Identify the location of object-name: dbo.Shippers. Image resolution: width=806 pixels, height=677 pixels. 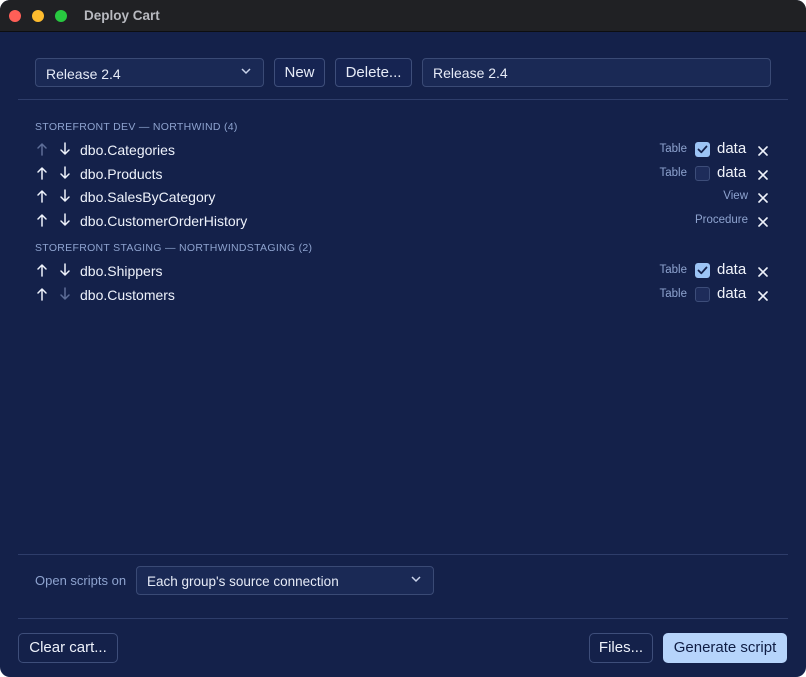
(121, 271).